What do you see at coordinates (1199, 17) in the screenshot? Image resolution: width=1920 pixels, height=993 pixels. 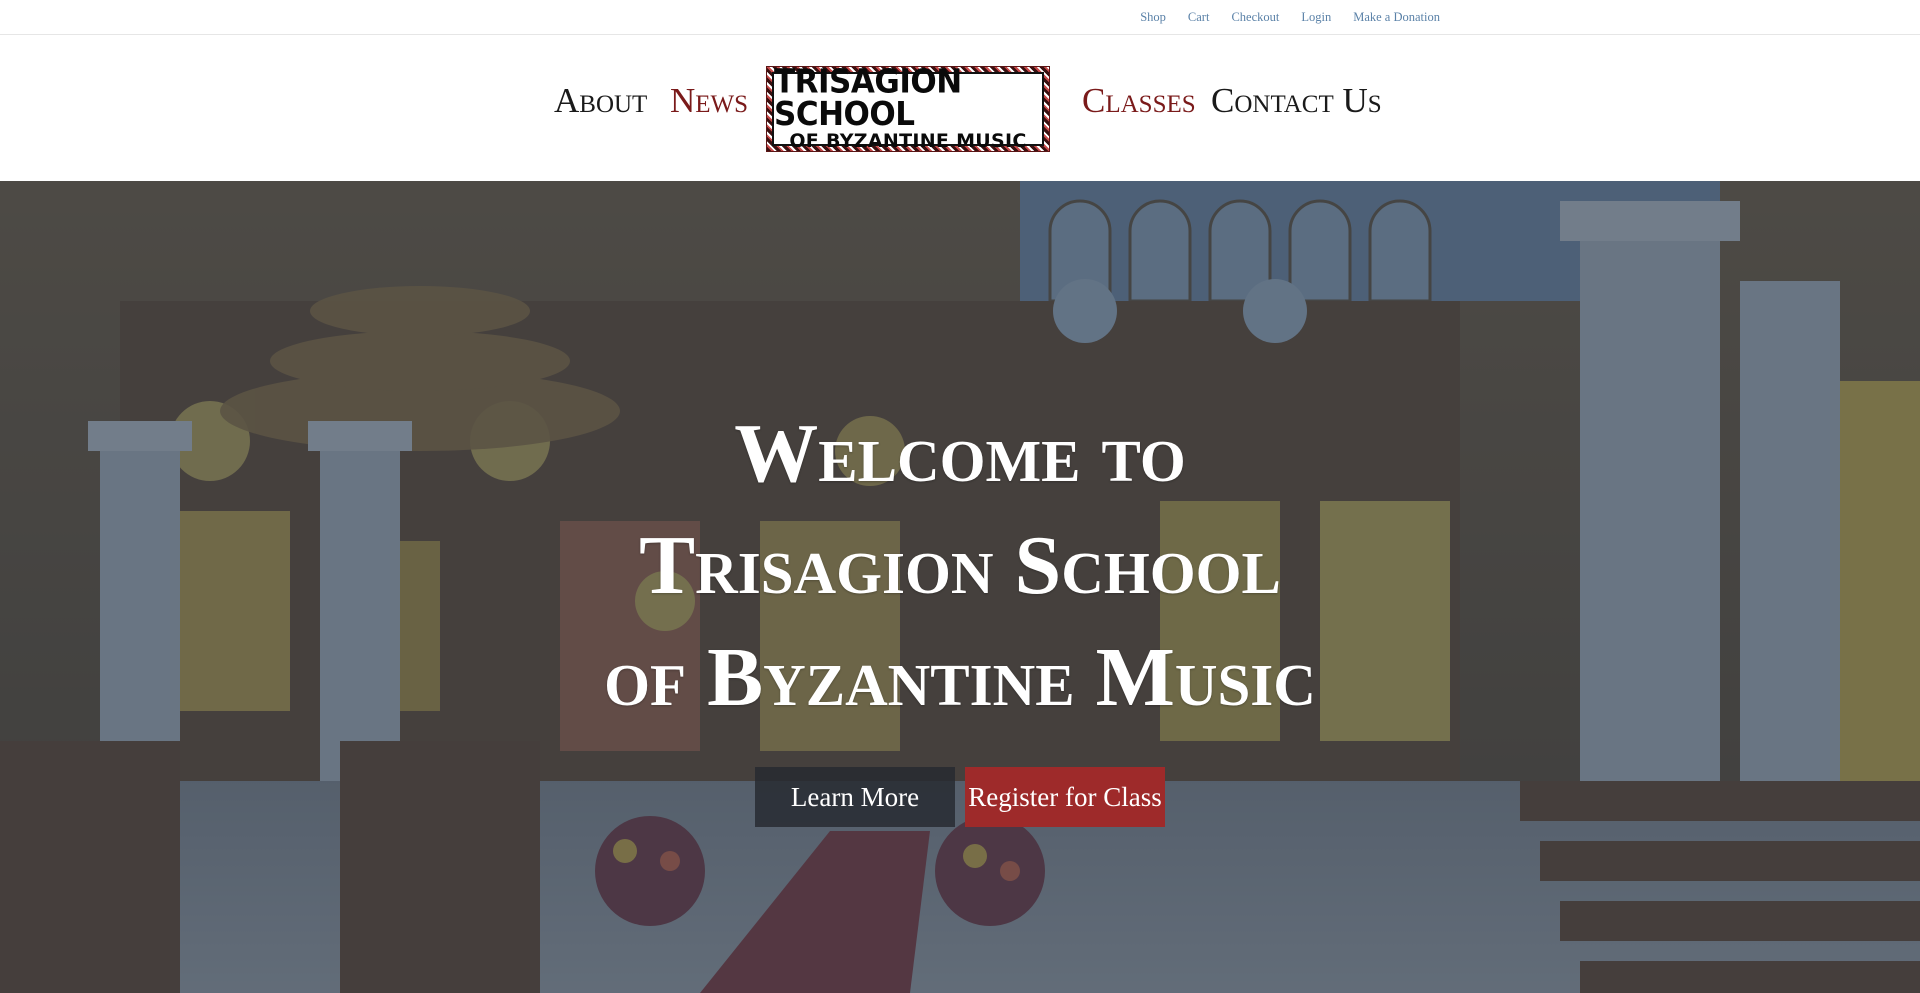 I see `cart-link: Cart` at bounding box center [1199, 17].